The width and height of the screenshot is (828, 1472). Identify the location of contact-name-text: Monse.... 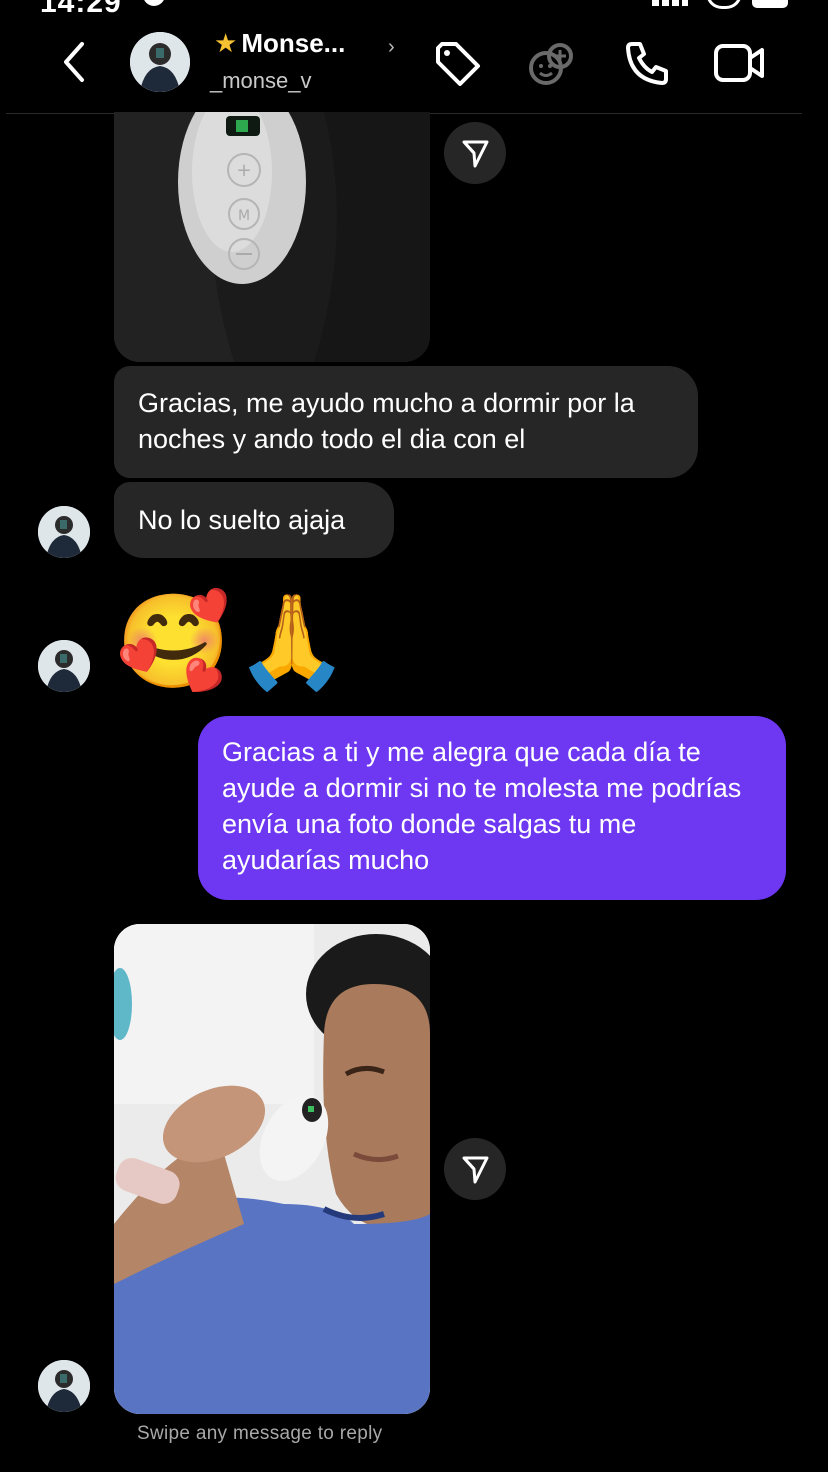
(293, 43).